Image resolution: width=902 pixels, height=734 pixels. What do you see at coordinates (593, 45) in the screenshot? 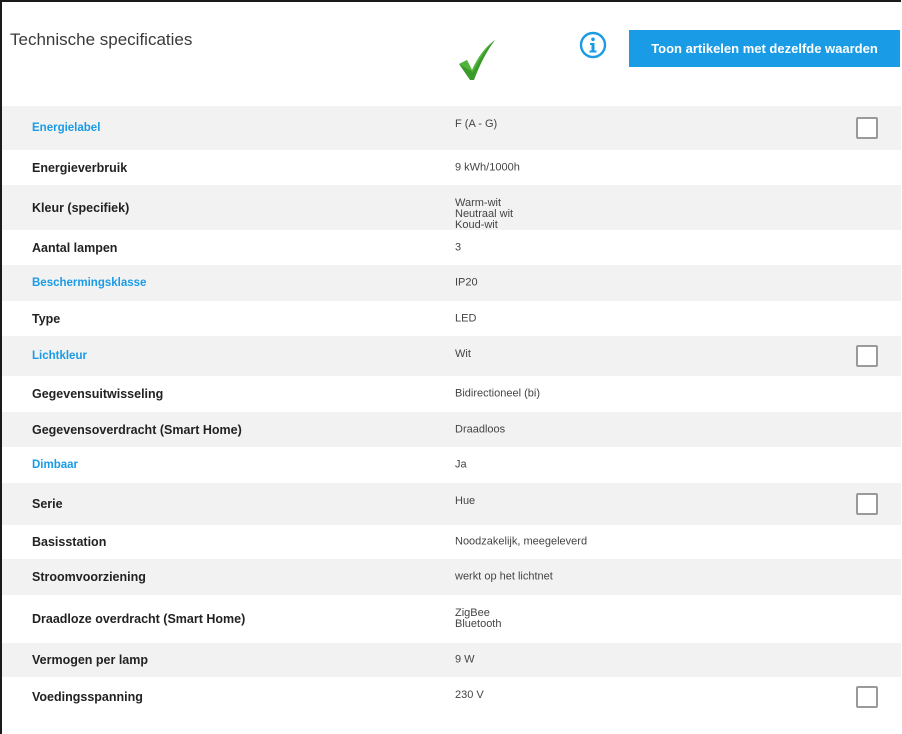
I see `info-icon` at bounding box center [593, 45].